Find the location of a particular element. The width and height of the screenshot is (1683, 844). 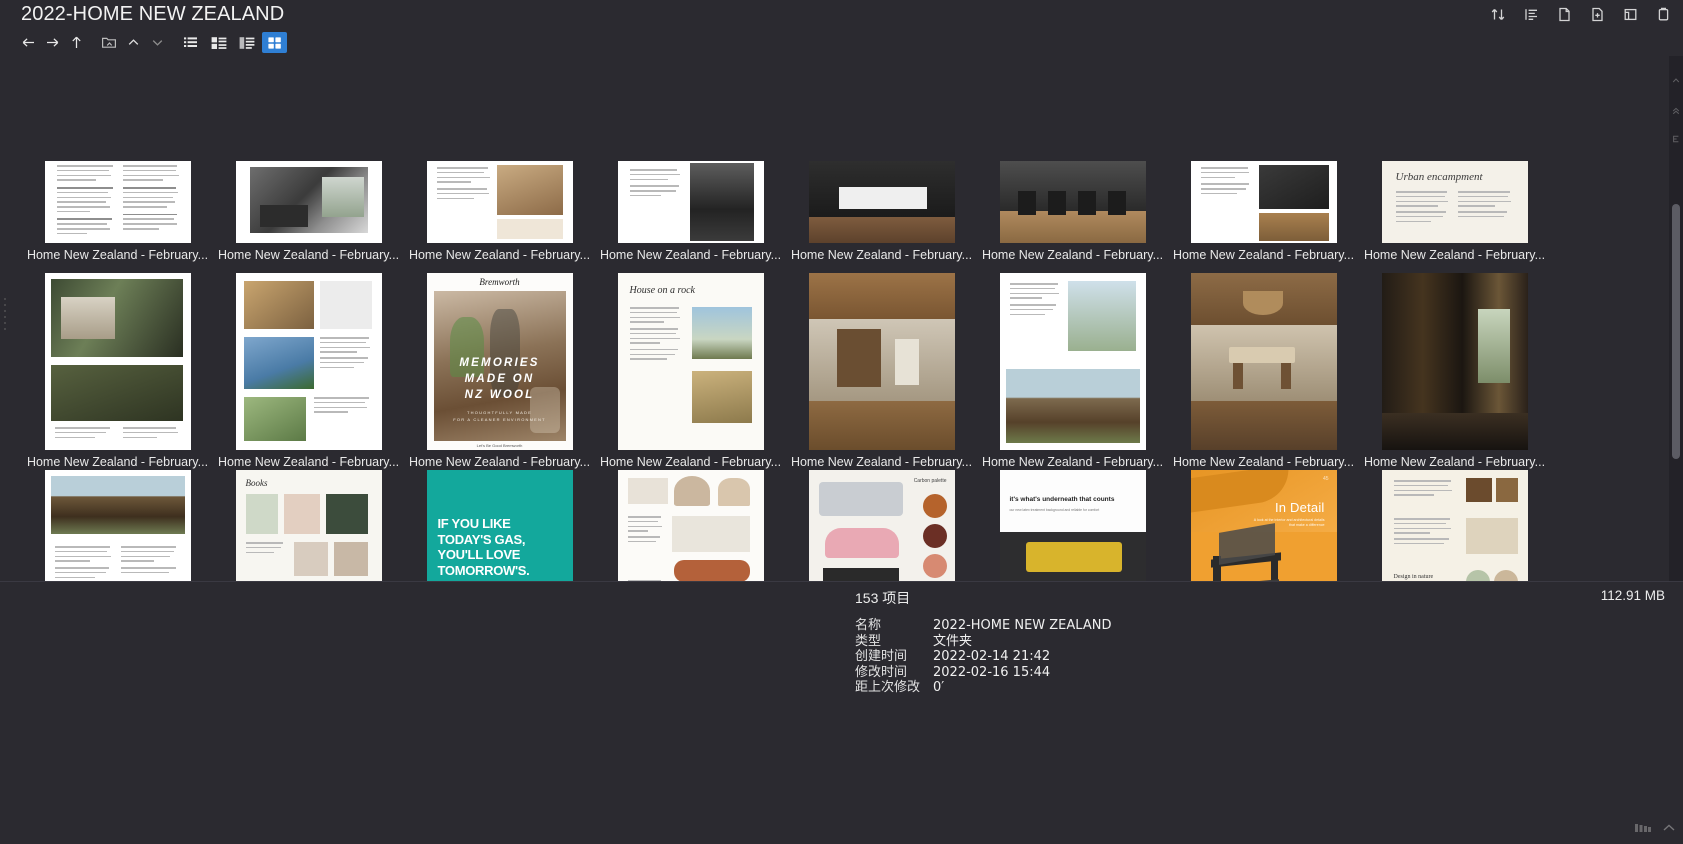

view-compact is located at coordinates (246, 42).